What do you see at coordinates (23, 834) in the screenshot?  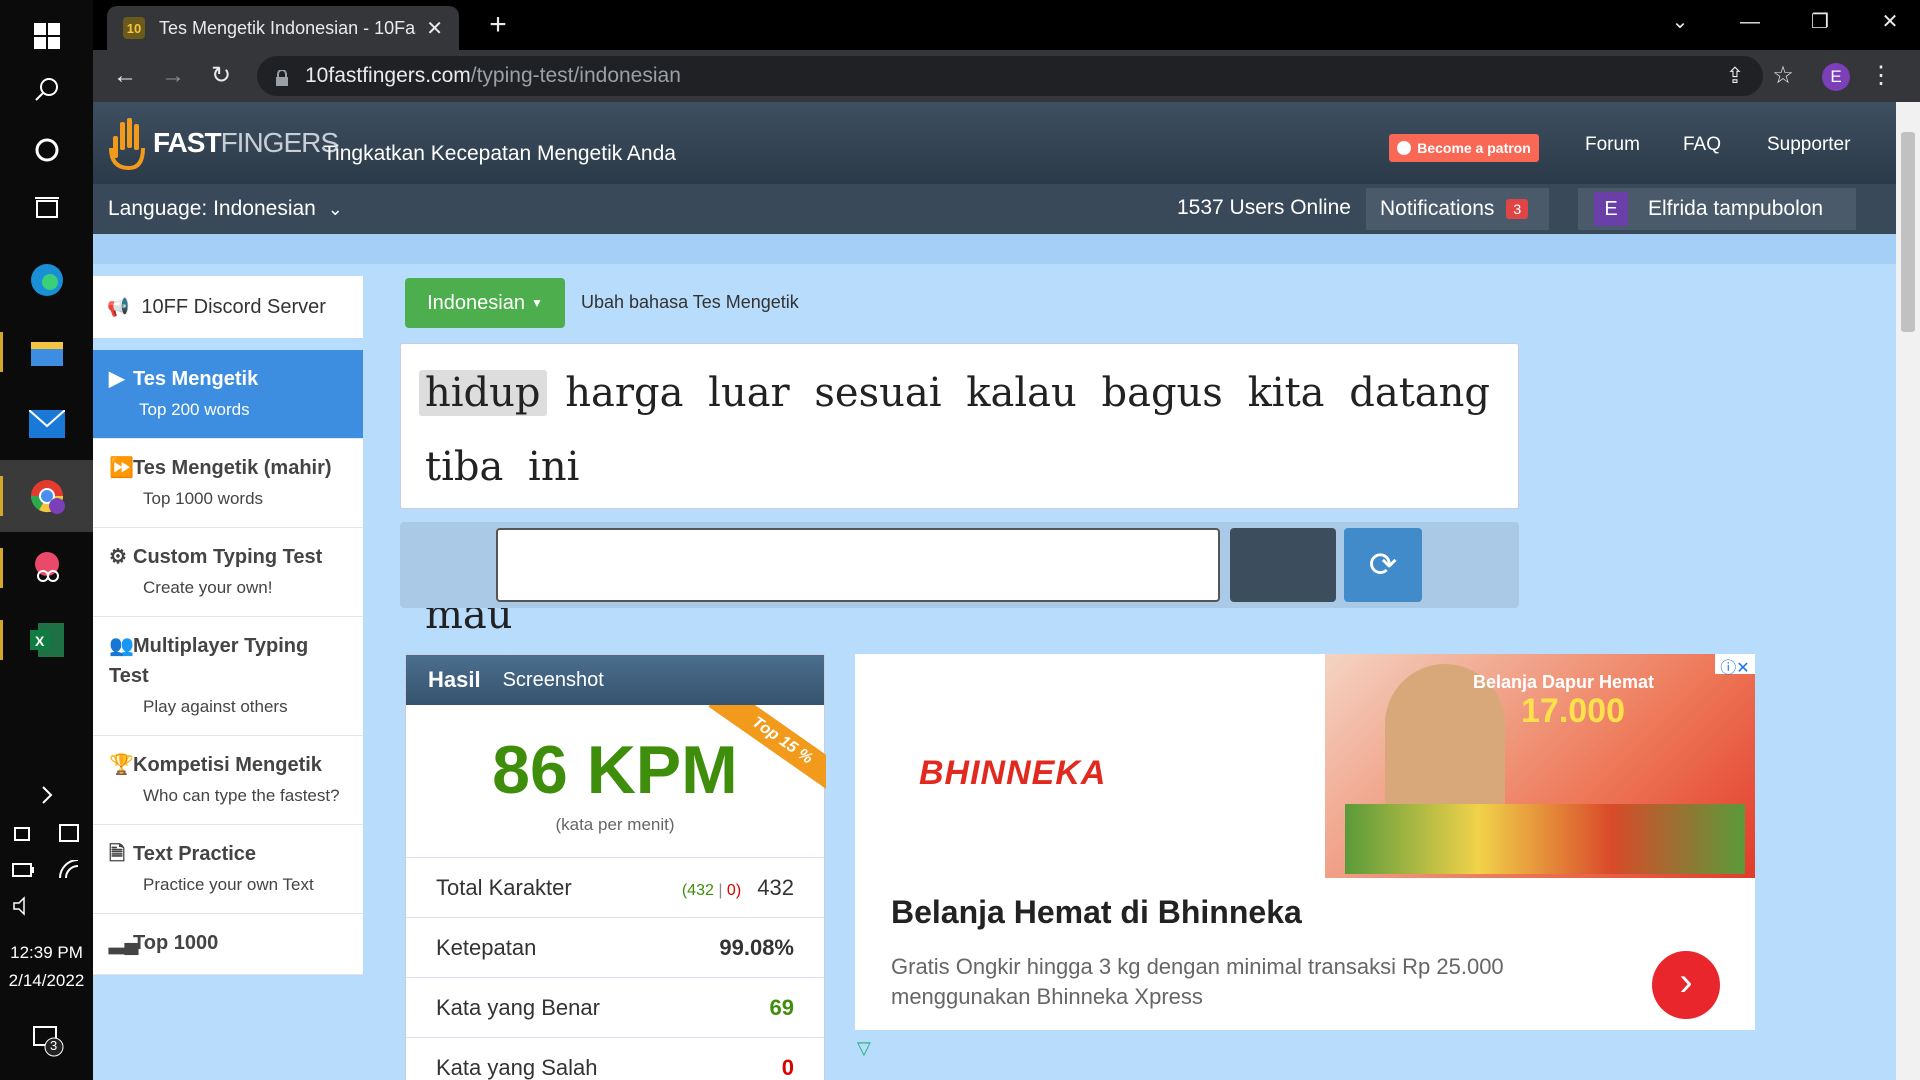 I see `meet-now-icon` at bounding box center [23, 834].